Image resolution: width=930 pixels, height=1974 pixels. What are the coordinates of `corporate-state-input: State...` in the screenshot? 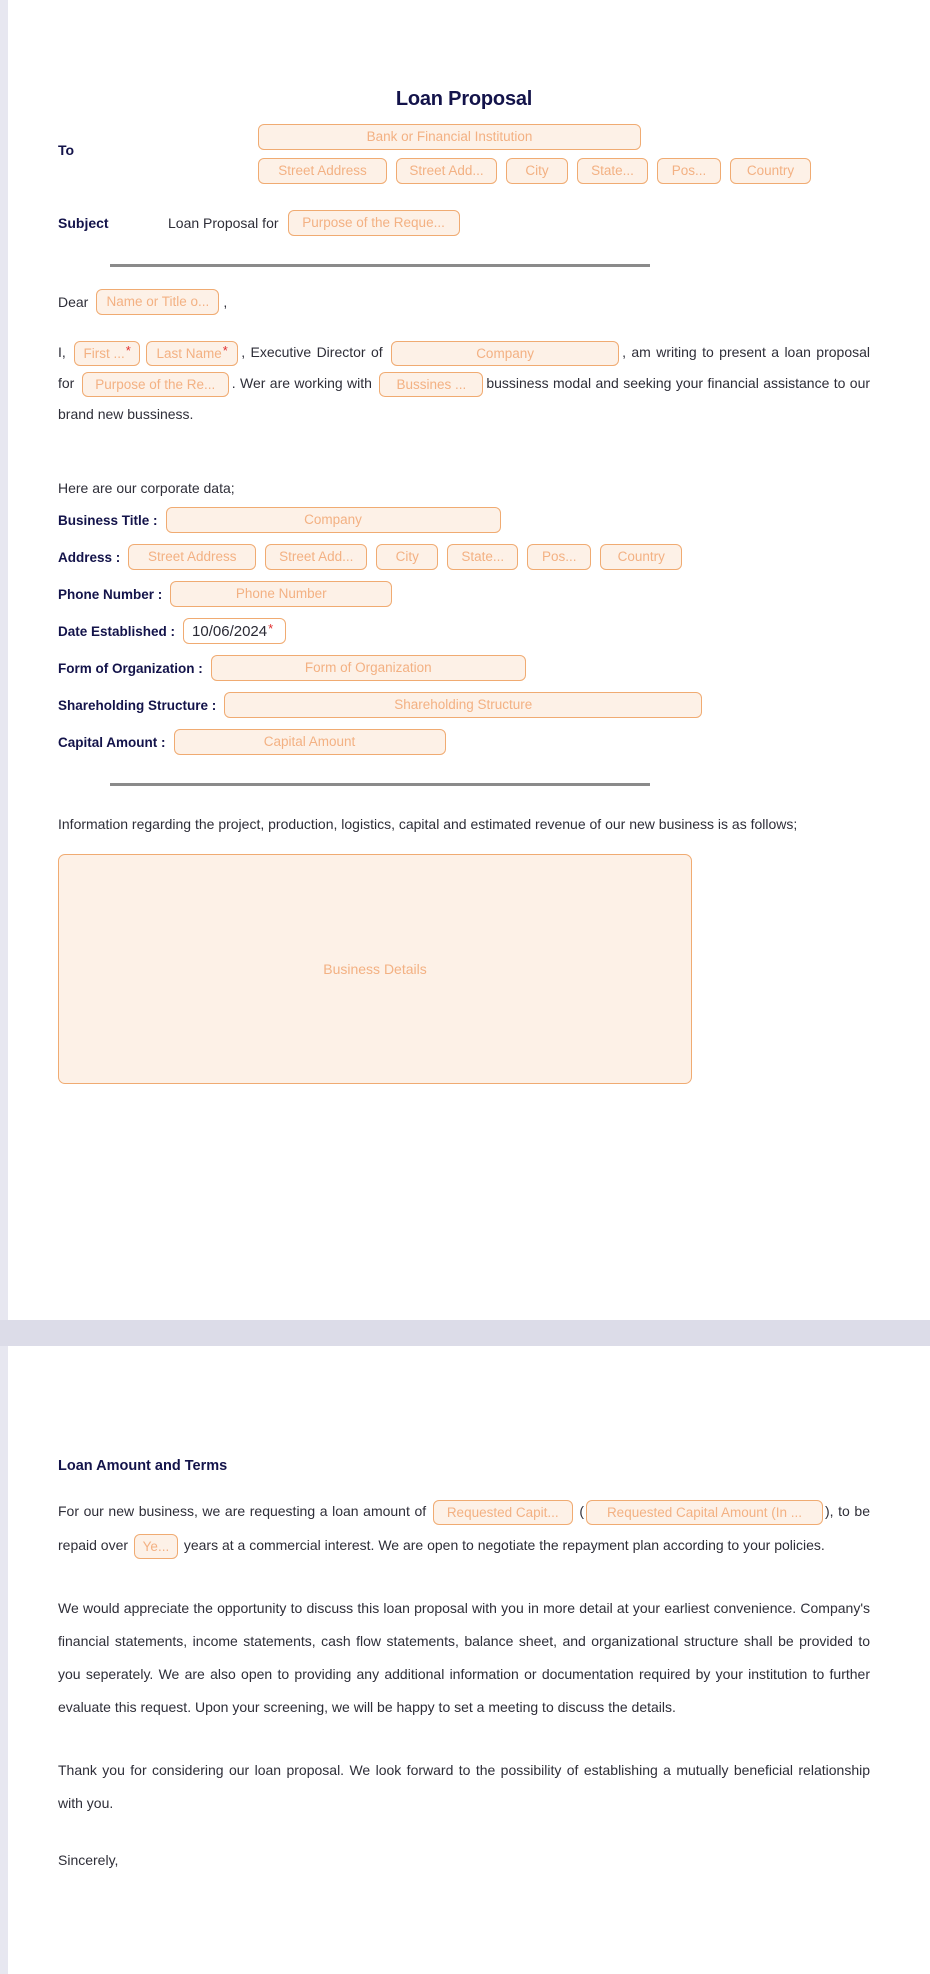 It's located at (483, 557).